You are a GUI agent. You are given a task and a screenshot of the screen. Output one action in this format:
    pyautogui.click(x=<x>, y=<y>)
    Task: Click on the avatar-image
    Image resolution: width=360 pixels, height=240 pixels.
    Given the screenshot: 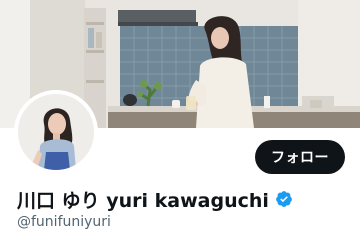 What is the action you would take?
    pyautogui.click(x=56, y=132)
    